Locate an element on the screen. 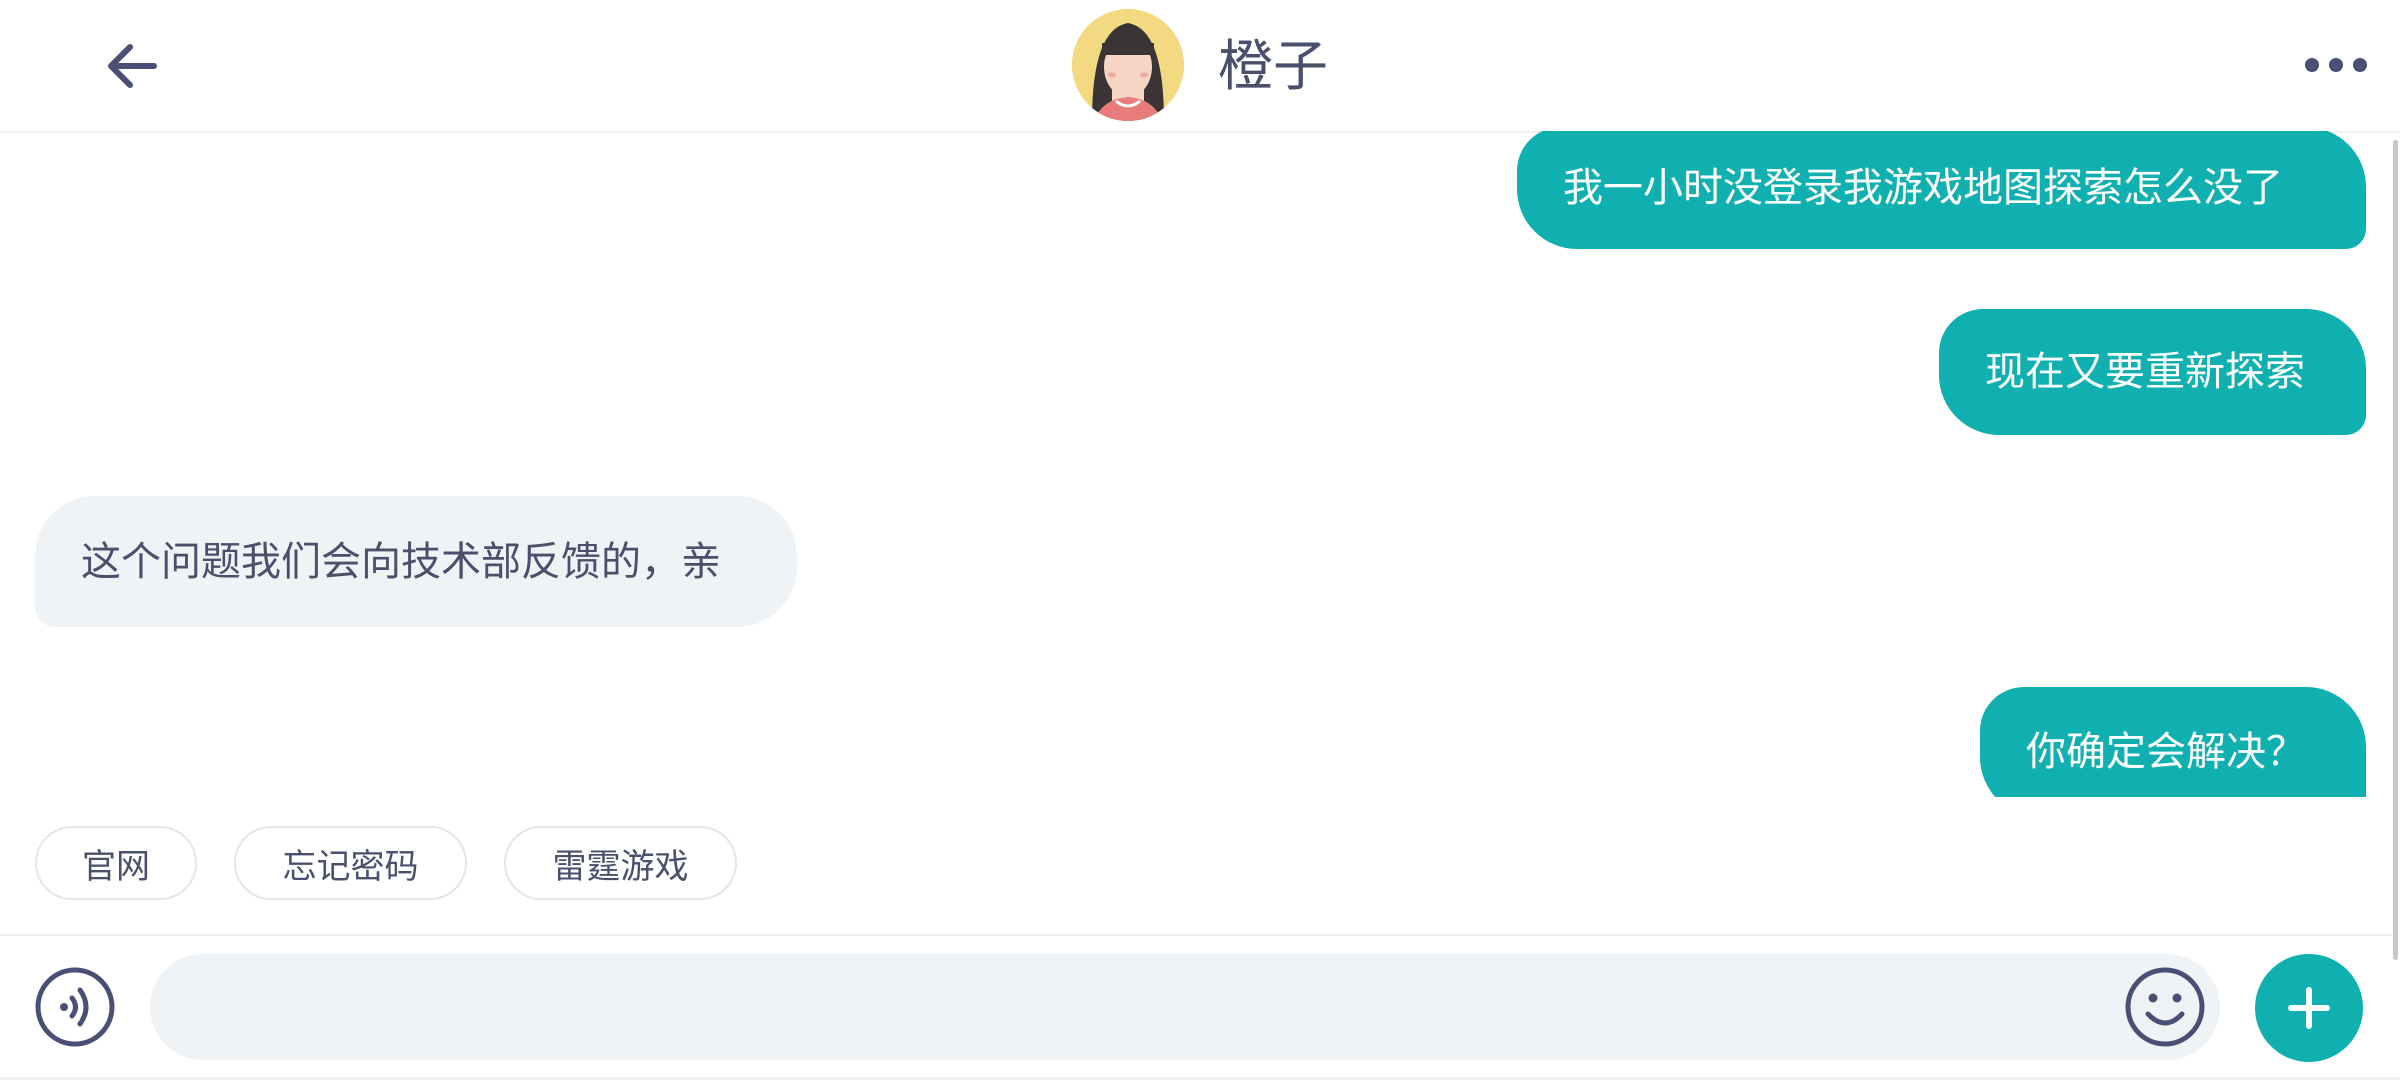  message-bubble-outgoing: 你确定会解决？ is located at coordinates (2173, 742).